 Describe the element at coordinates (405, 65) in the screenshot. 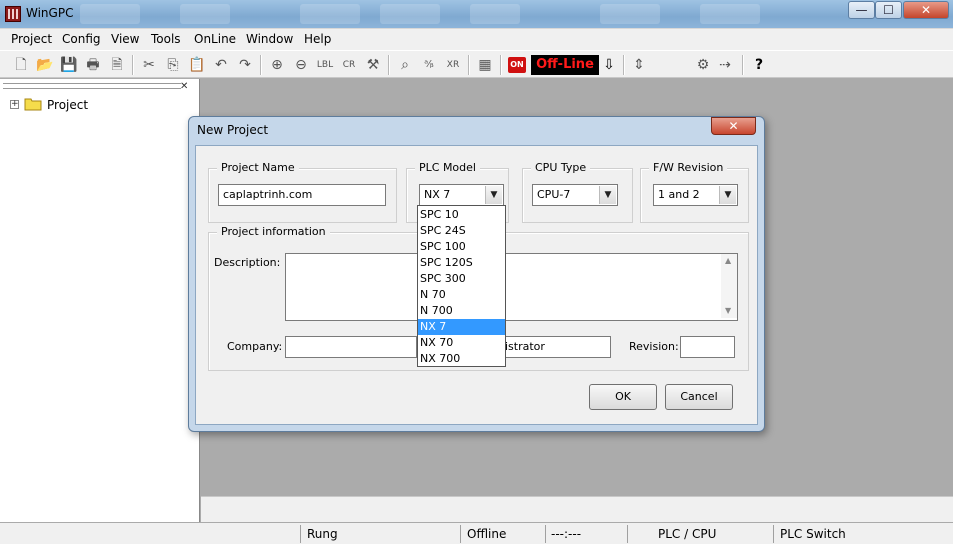

I see `binoculars-icon: ⌕` at that location.